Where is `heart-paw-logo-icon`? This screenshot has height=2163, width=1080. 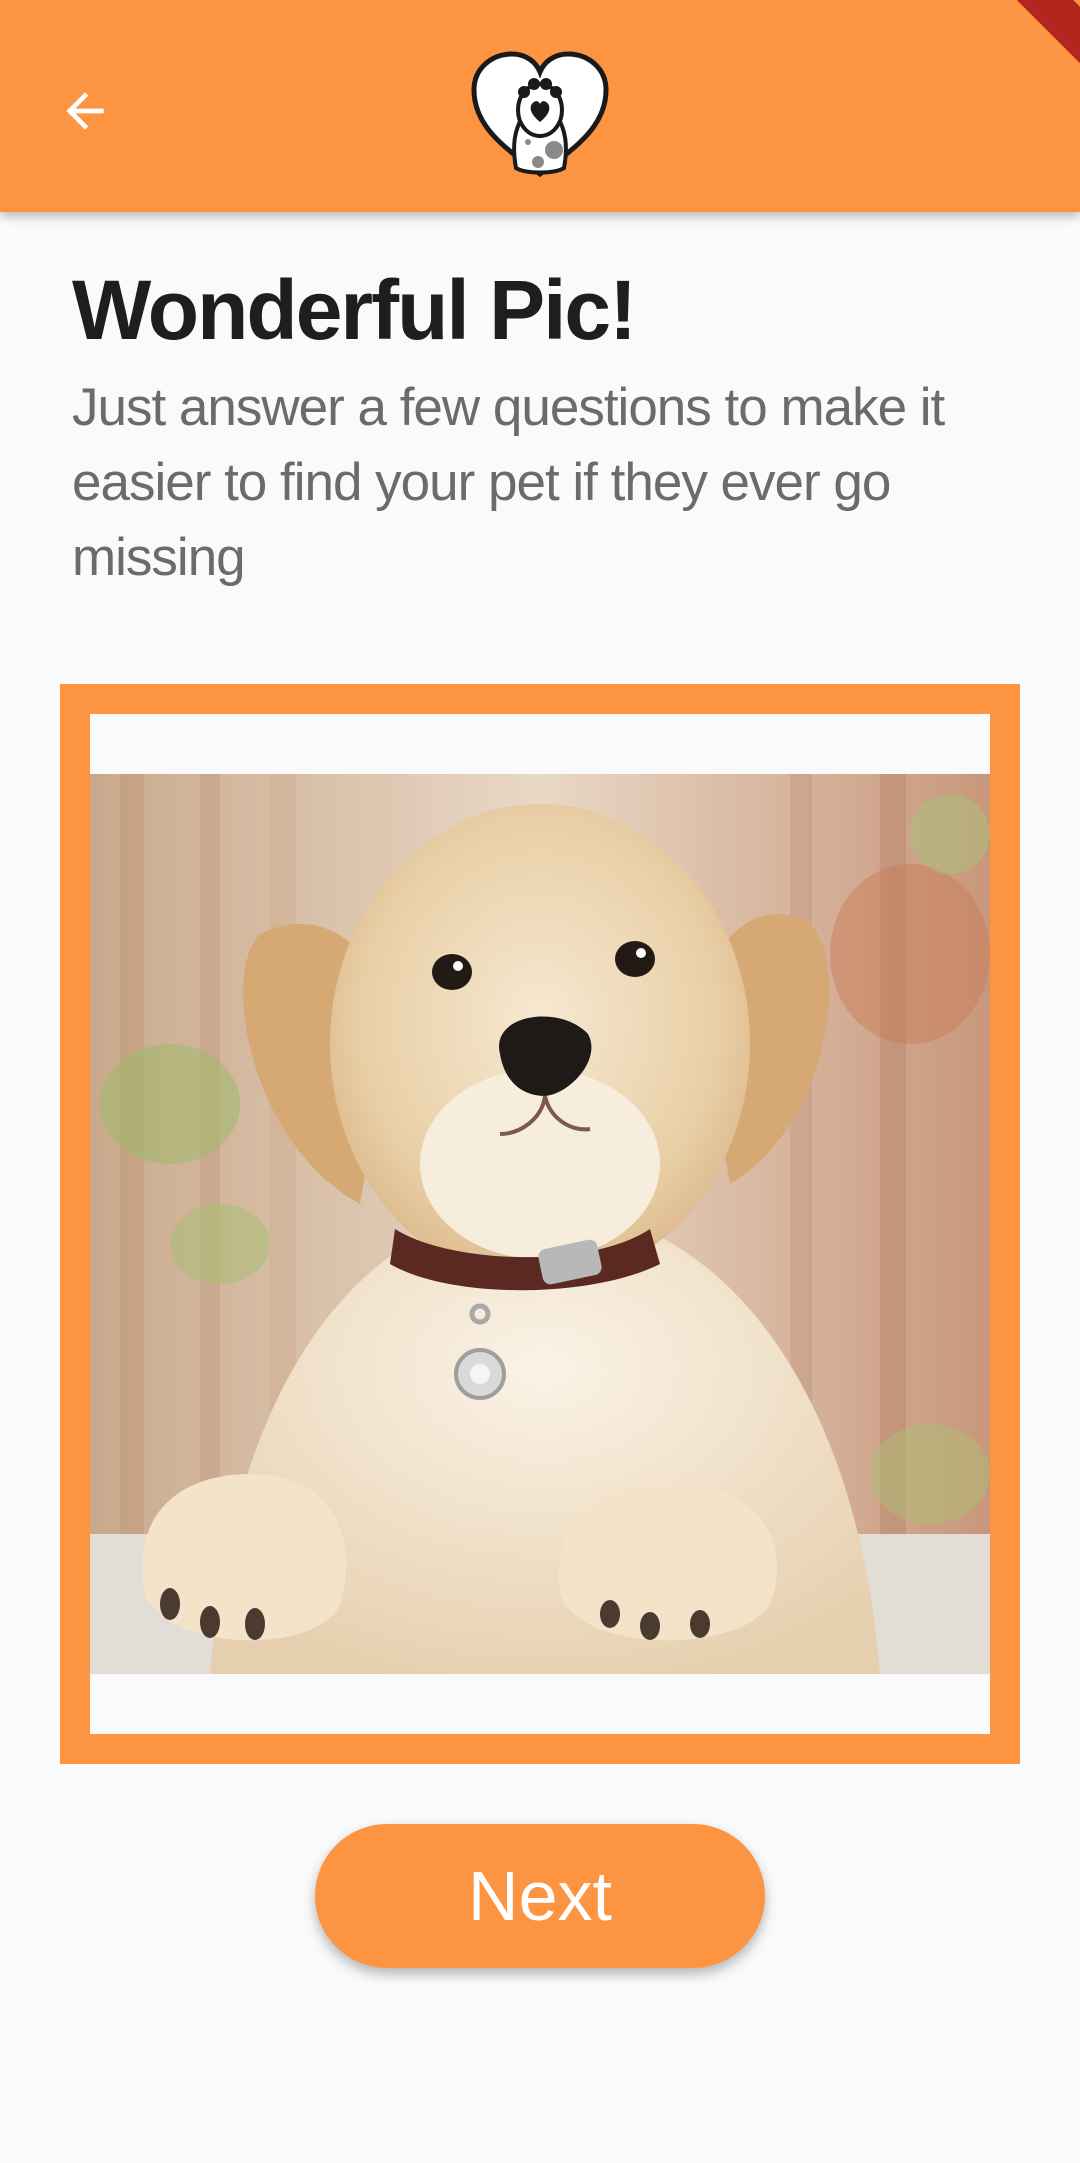
heart-paw-logo-icon is located at coordinates (540, 114).